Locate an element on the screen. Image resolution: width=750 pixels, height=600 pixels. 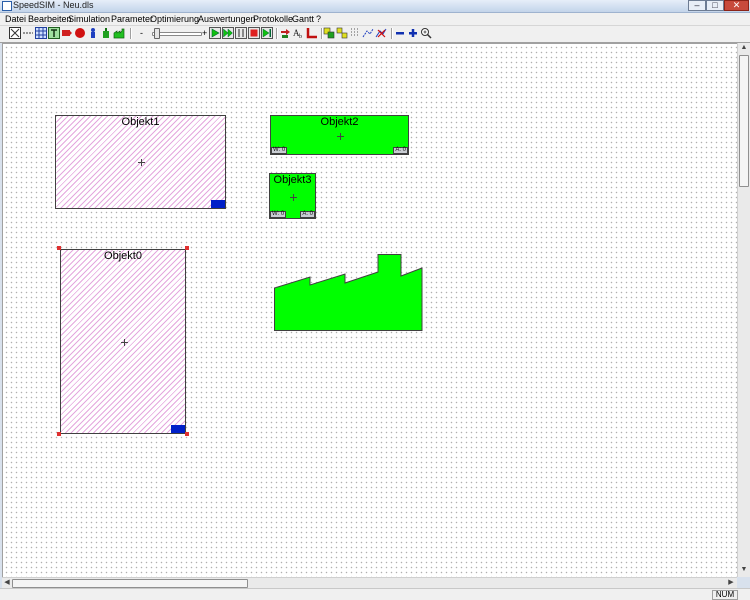
menu-help: ? is located at coordinates (318, 19).